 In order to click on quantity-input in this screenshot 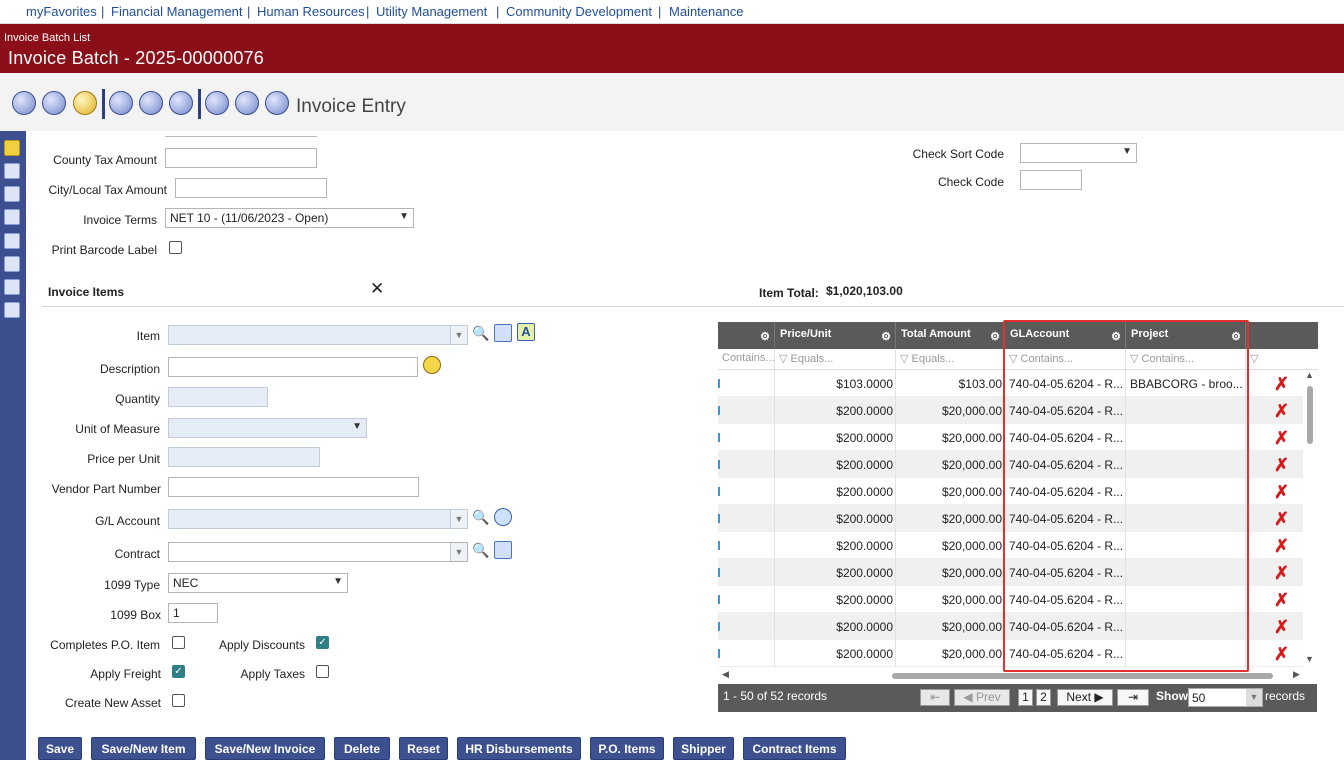, I will do `click(218, 397)`.